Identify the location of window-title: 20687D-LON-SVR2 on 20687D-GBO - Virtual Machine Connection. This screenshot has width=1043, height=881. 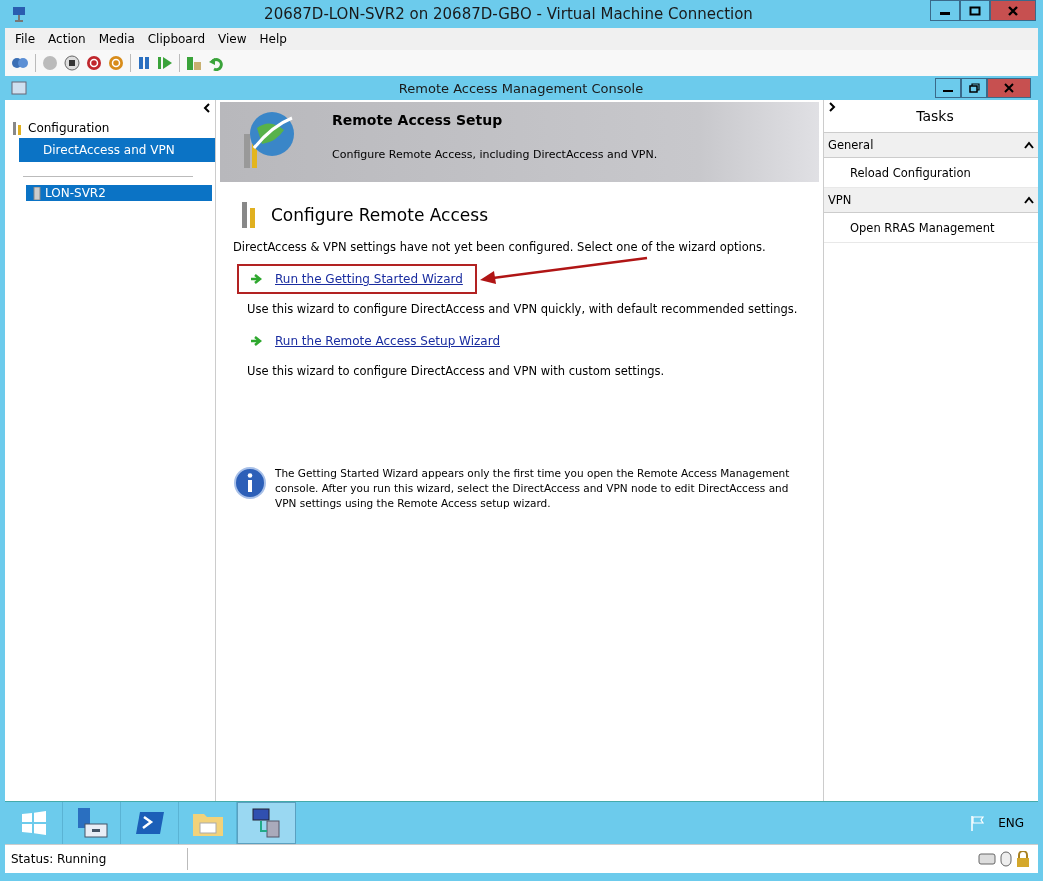
(508, 14).